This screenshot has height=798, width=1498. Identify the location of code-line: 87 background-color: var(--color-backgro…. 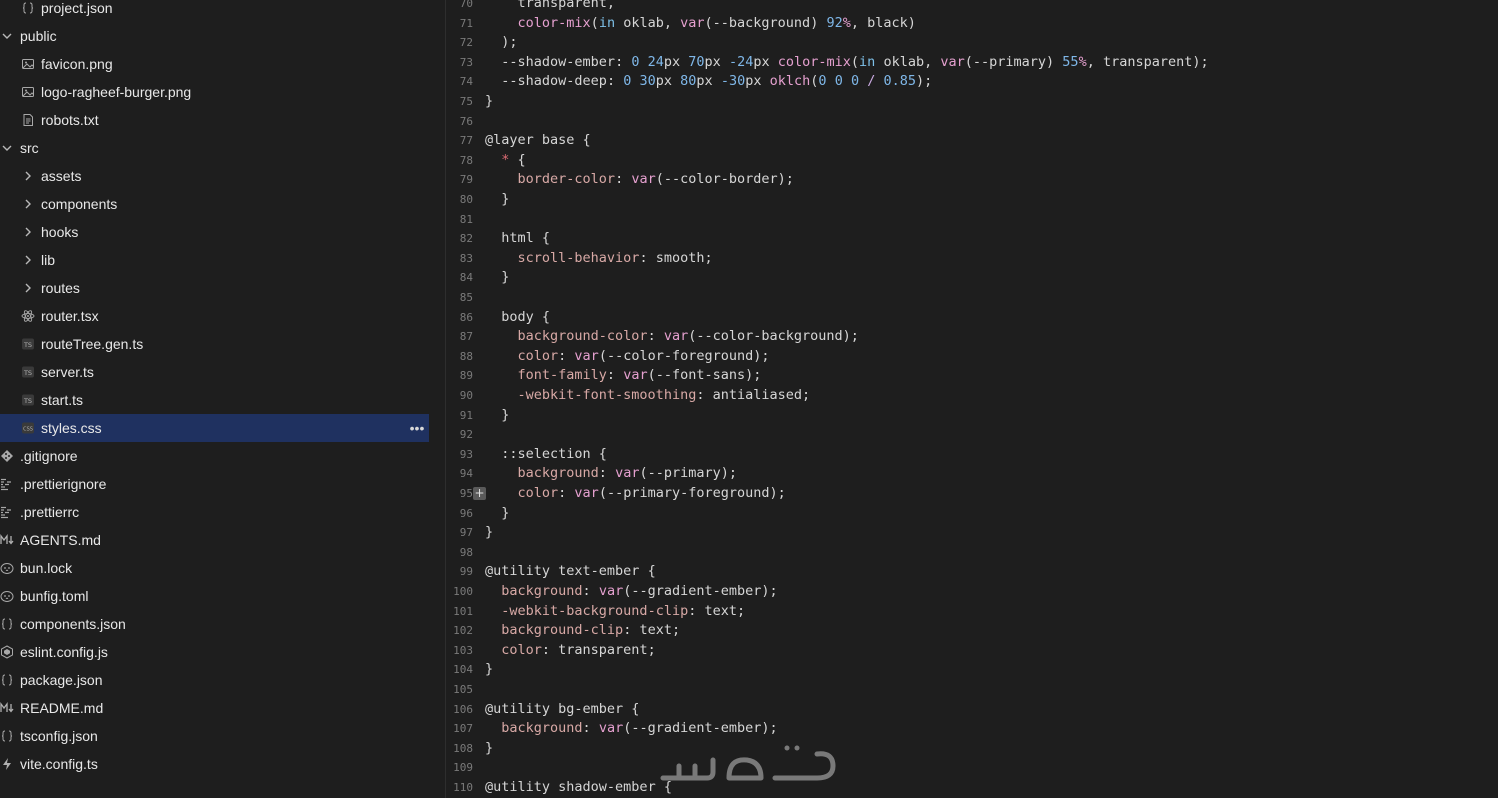
(972, 337).